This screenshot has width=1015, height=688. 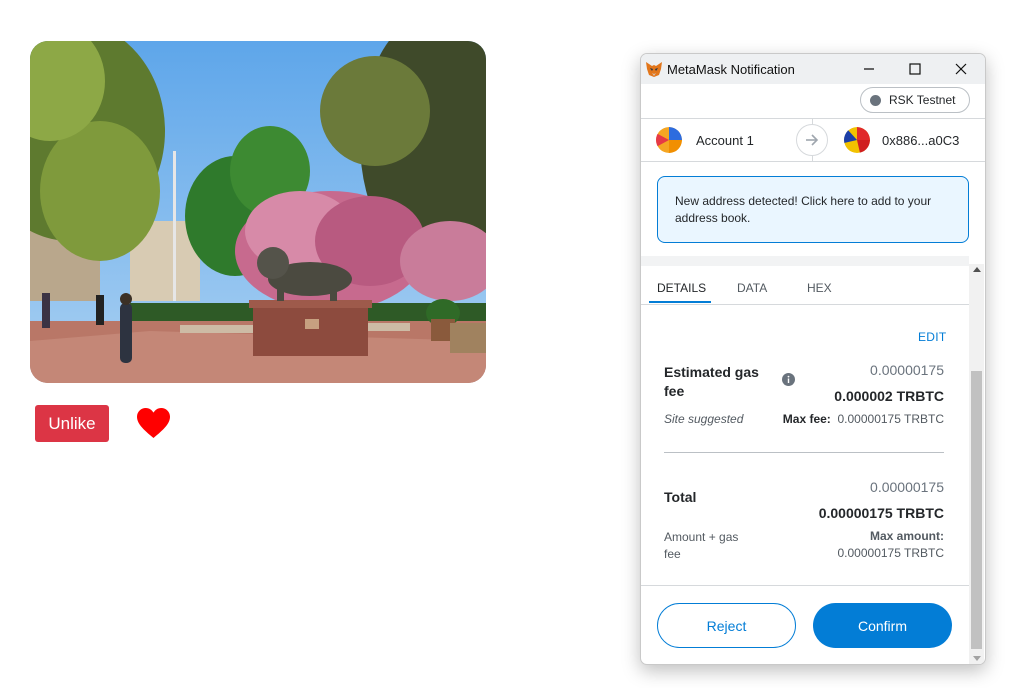 What do you see at coordinates (881, 513) in the screenshot?
I see `total-primary: 0.00000175 TRBTC` at bounding box center [881, 513].